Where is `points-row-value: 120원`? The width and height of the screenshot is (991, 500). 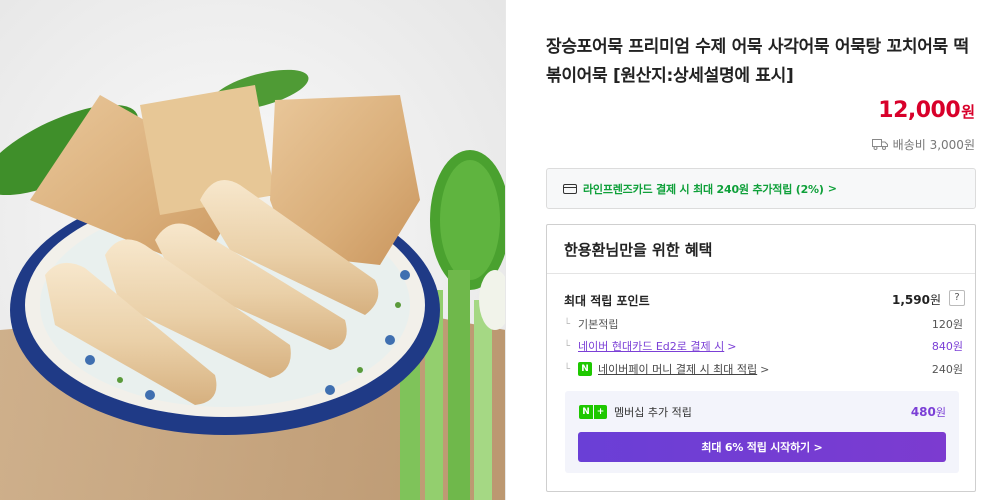
points-row-value: 120원 is located at coordinates (947, 324).